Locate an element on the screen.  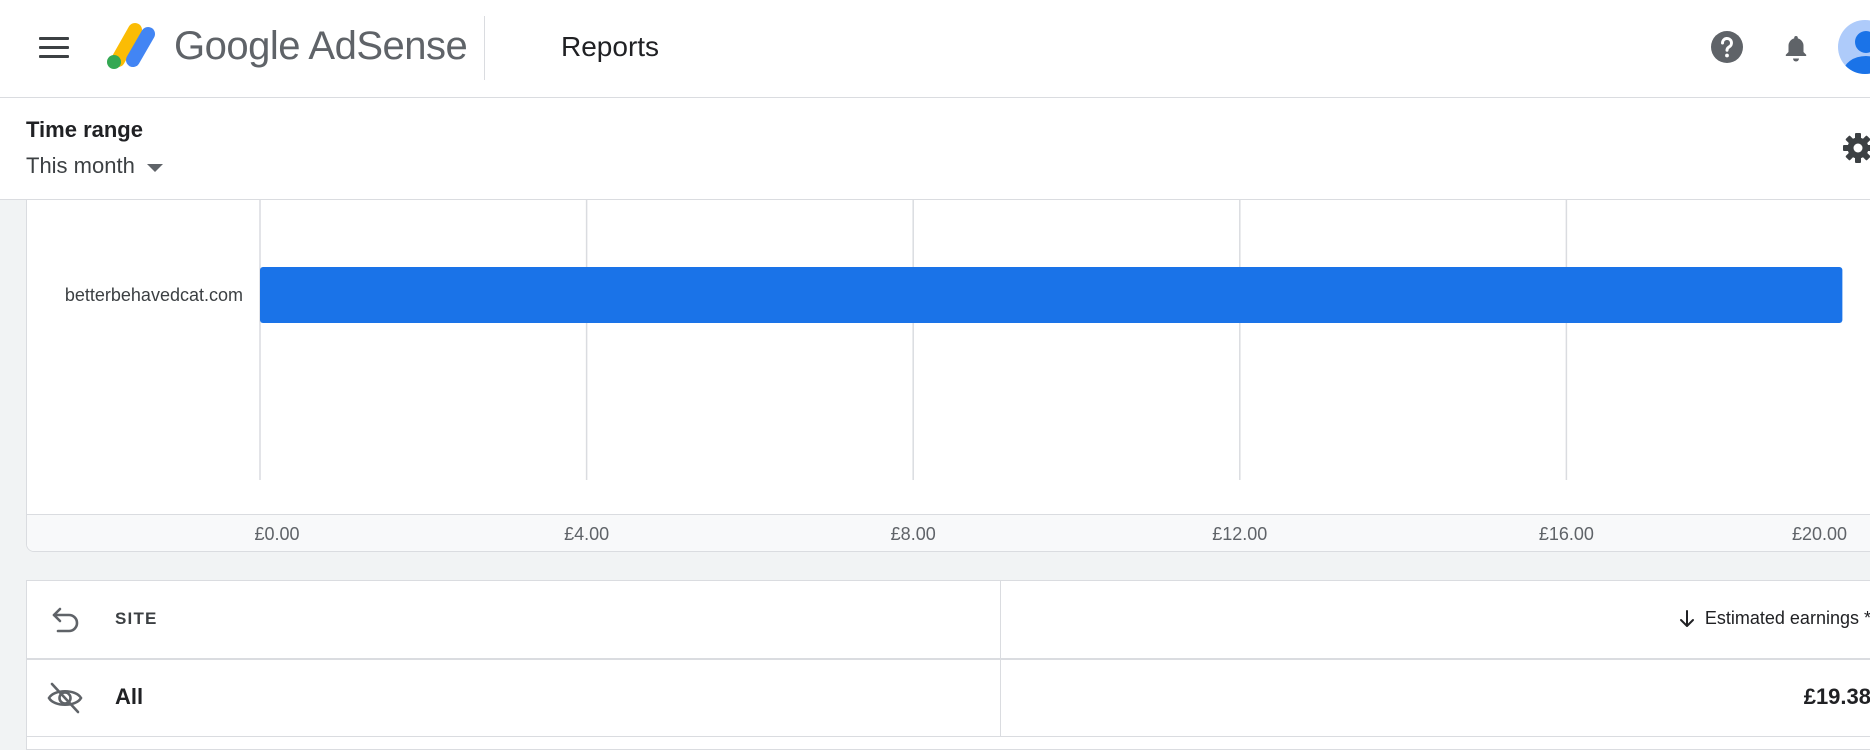
menu-icon is located at coordinates (54, 48).